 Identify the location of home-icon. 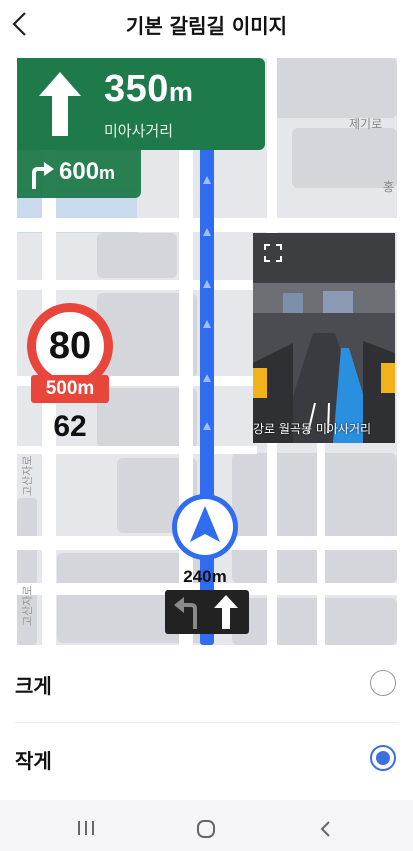
(206, 829).